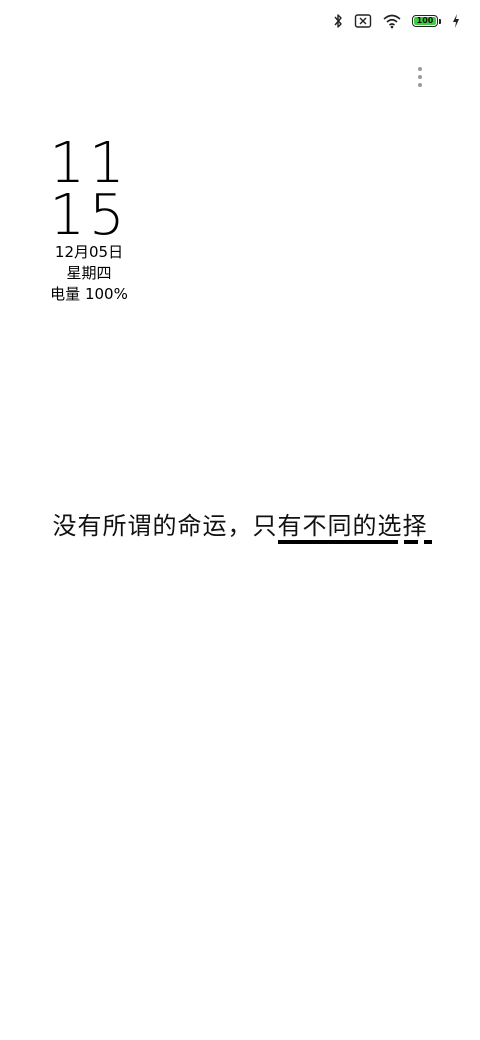 Image resolution: width=480 pixels, height=1040 pixels. Describe the element at coordinates (392, 21) in the screenshot. I see `wifi-icon` at that location.